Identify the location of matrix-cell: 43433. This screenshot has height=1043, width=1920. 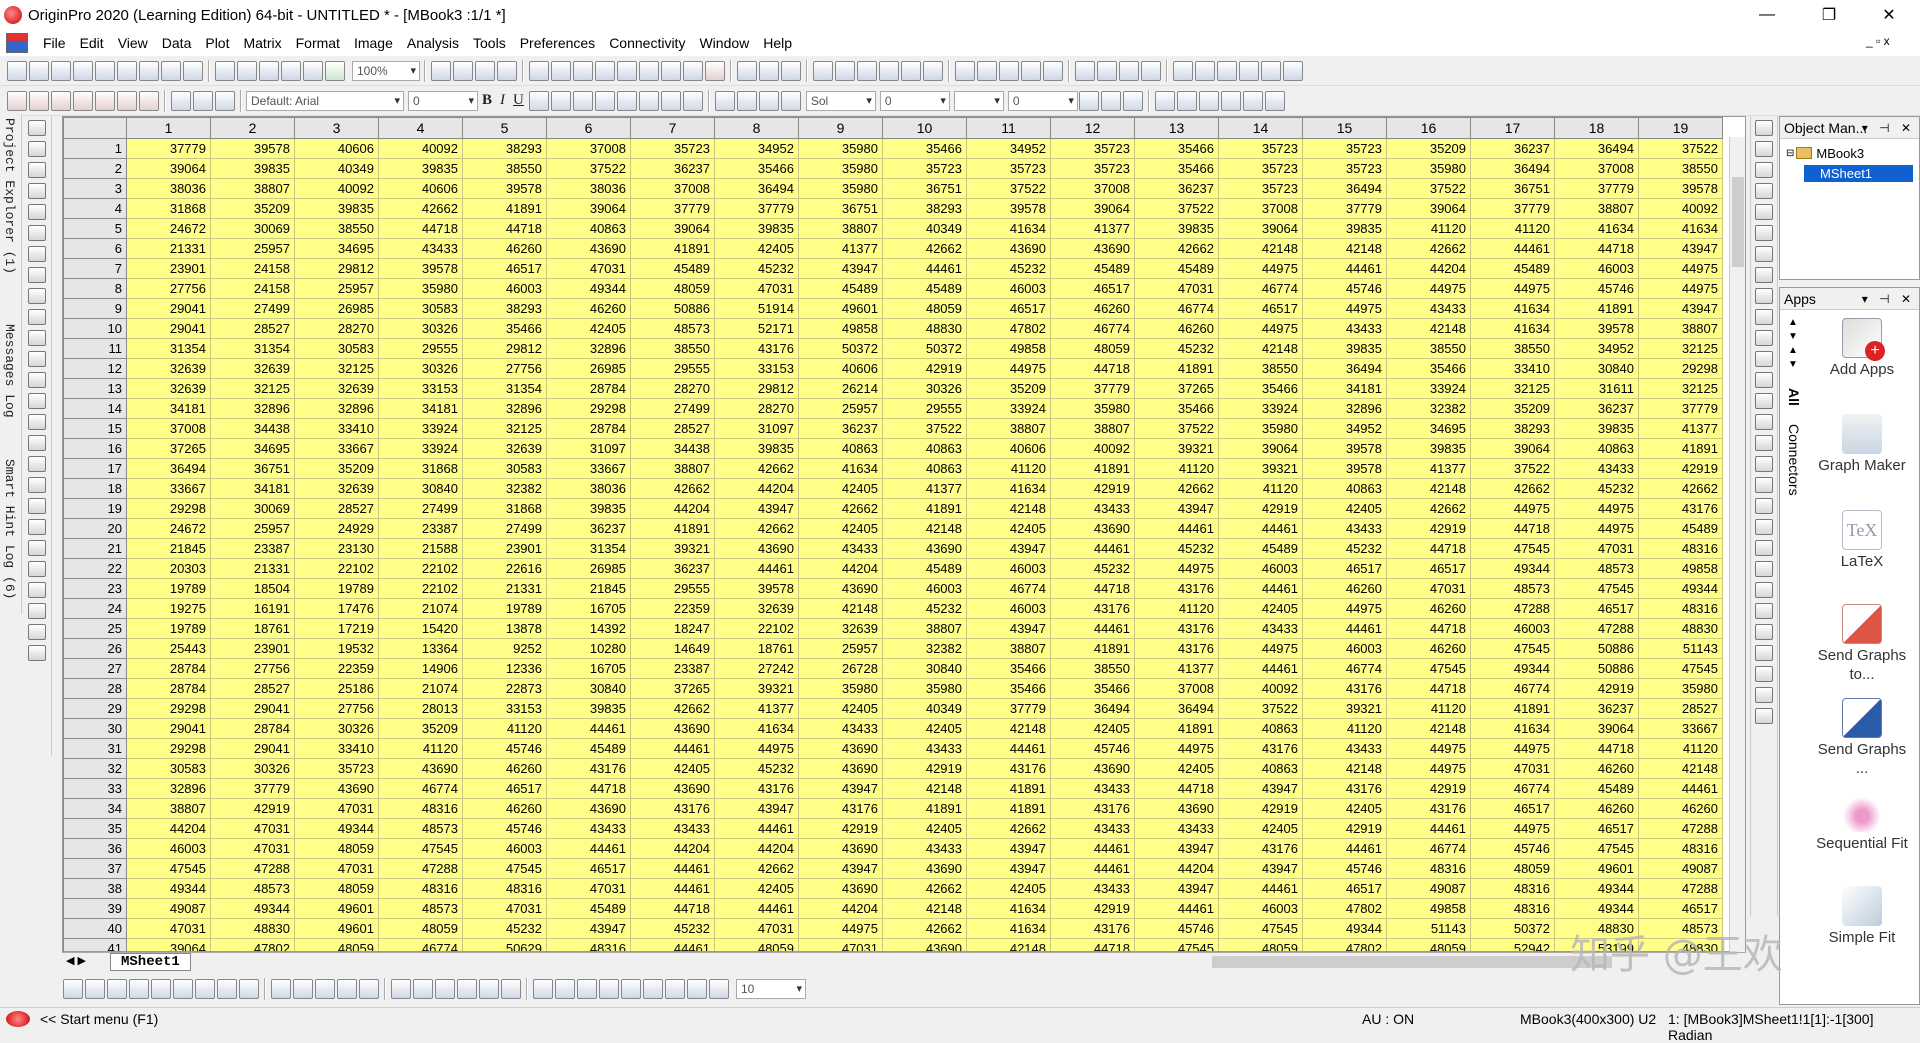
(1260, 628).